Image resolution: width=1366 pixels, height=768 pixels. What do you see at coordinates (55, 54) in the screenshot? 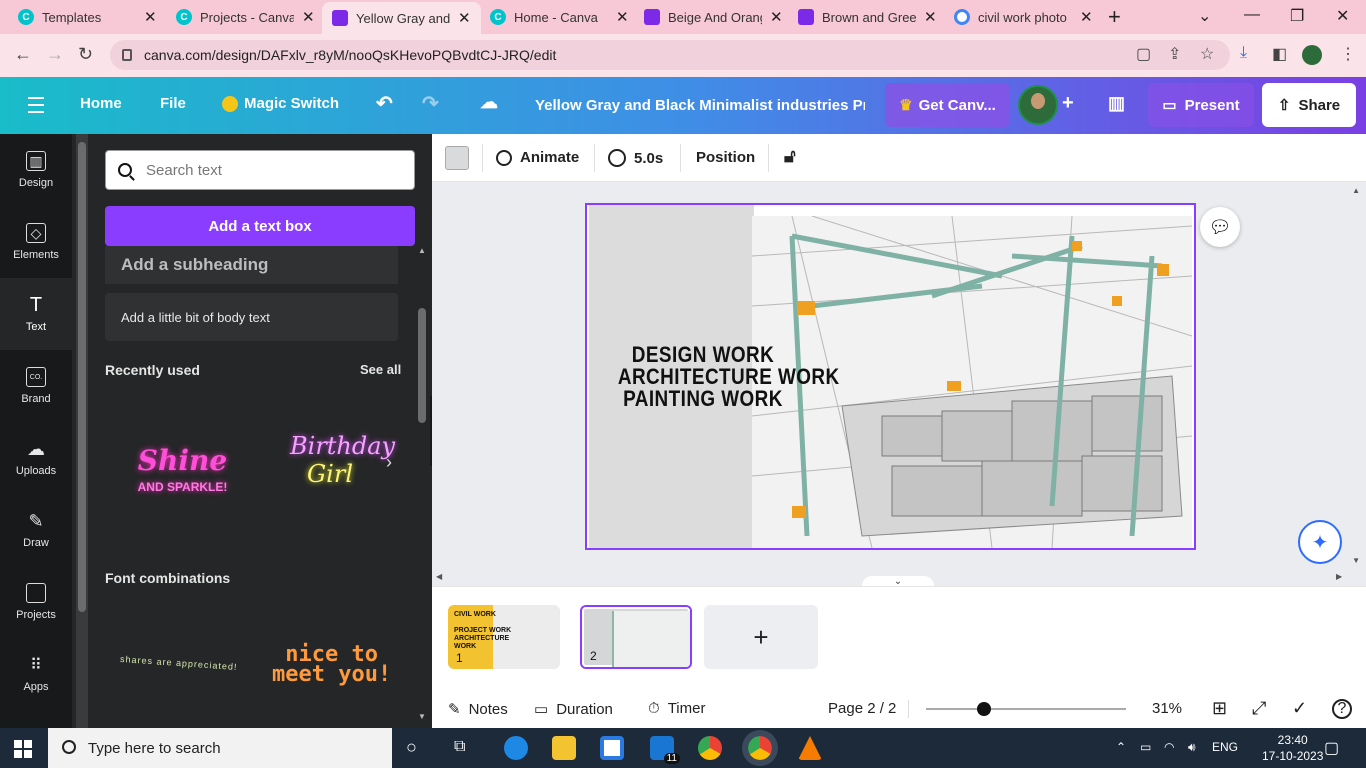
I see `forward-icon: →` at bounding box center [55, 54].